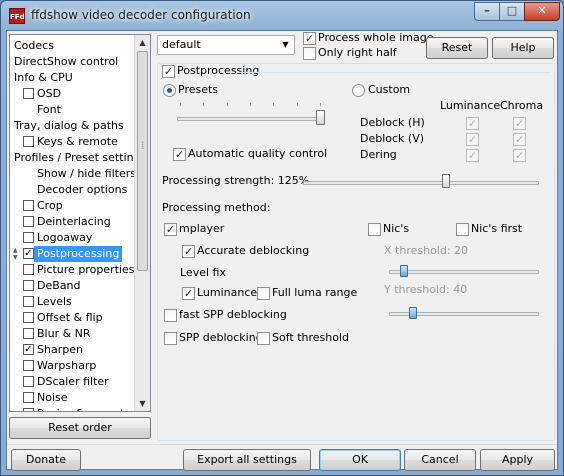 This screenshot has width=564, height=476. Describe the element at coordinates (445, 181) in the screenshot. I see `strength-slider-thumb` at that location.